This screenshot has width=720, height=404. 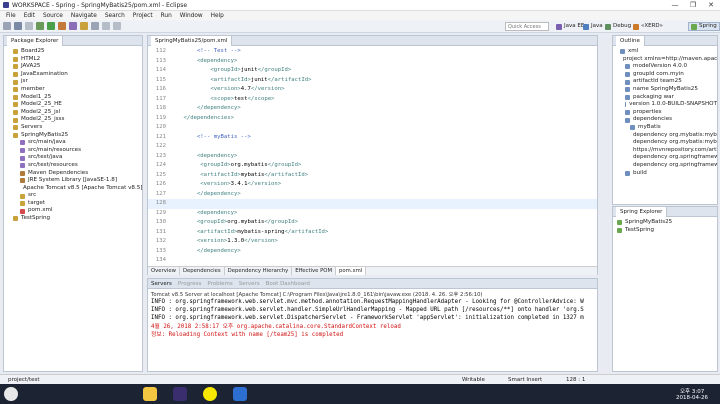 What do you see at coordinates (288, 284) in the screenshot?
I see `tab-boot-dashboard: Boot Dashboard` at bounding box center [288, 284].